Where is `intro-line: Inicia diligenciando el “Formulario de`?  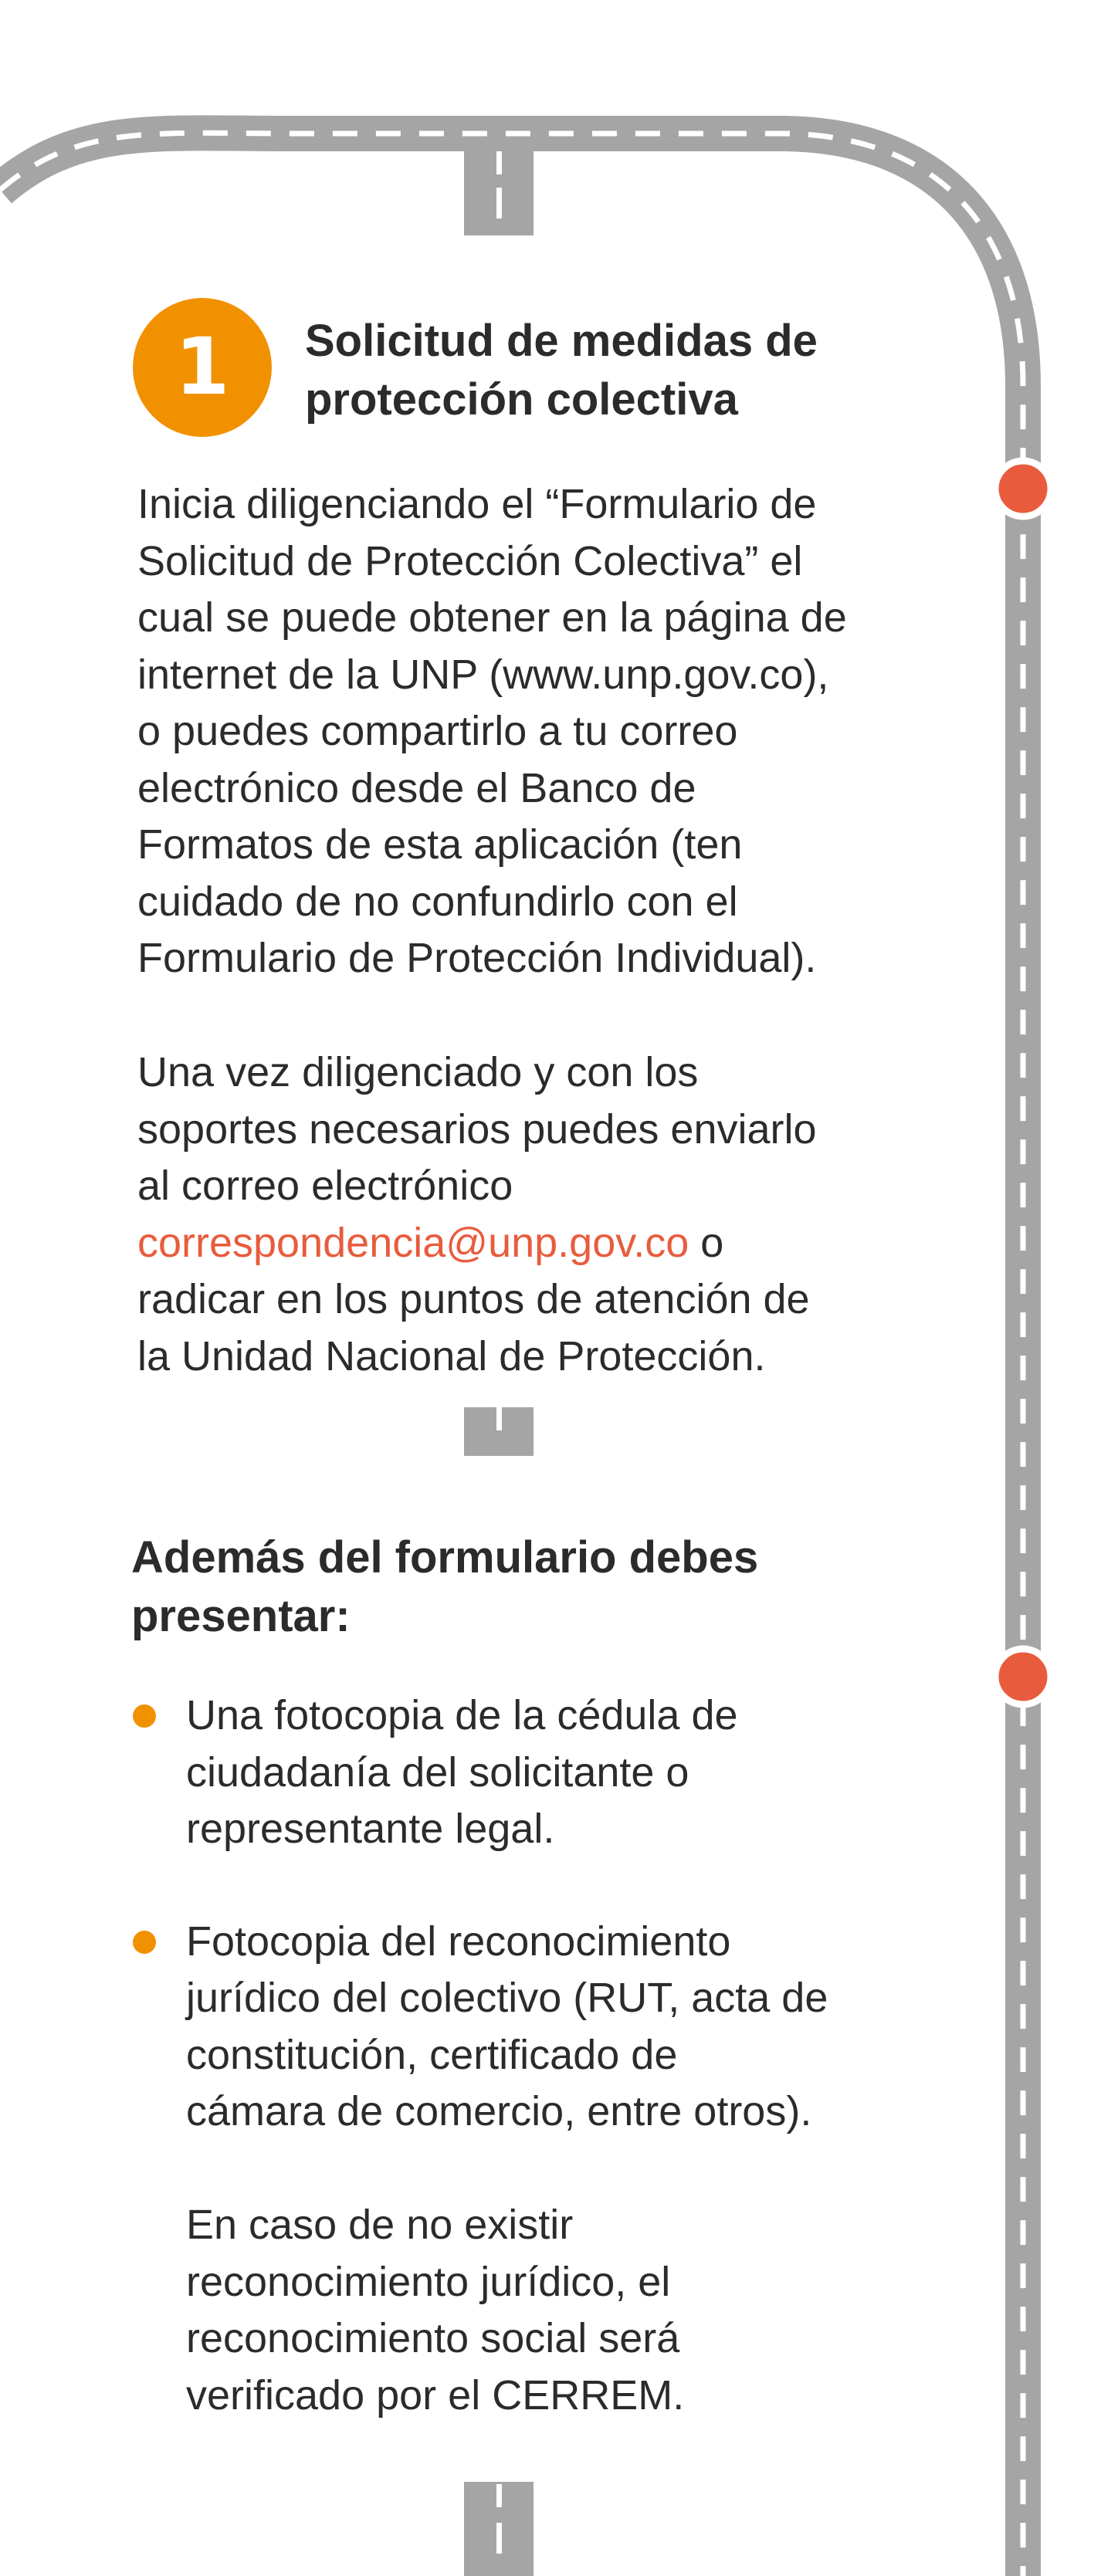 intro-line: Inicia diligenciando el “Formulario de is located at coordinates (477, 504).